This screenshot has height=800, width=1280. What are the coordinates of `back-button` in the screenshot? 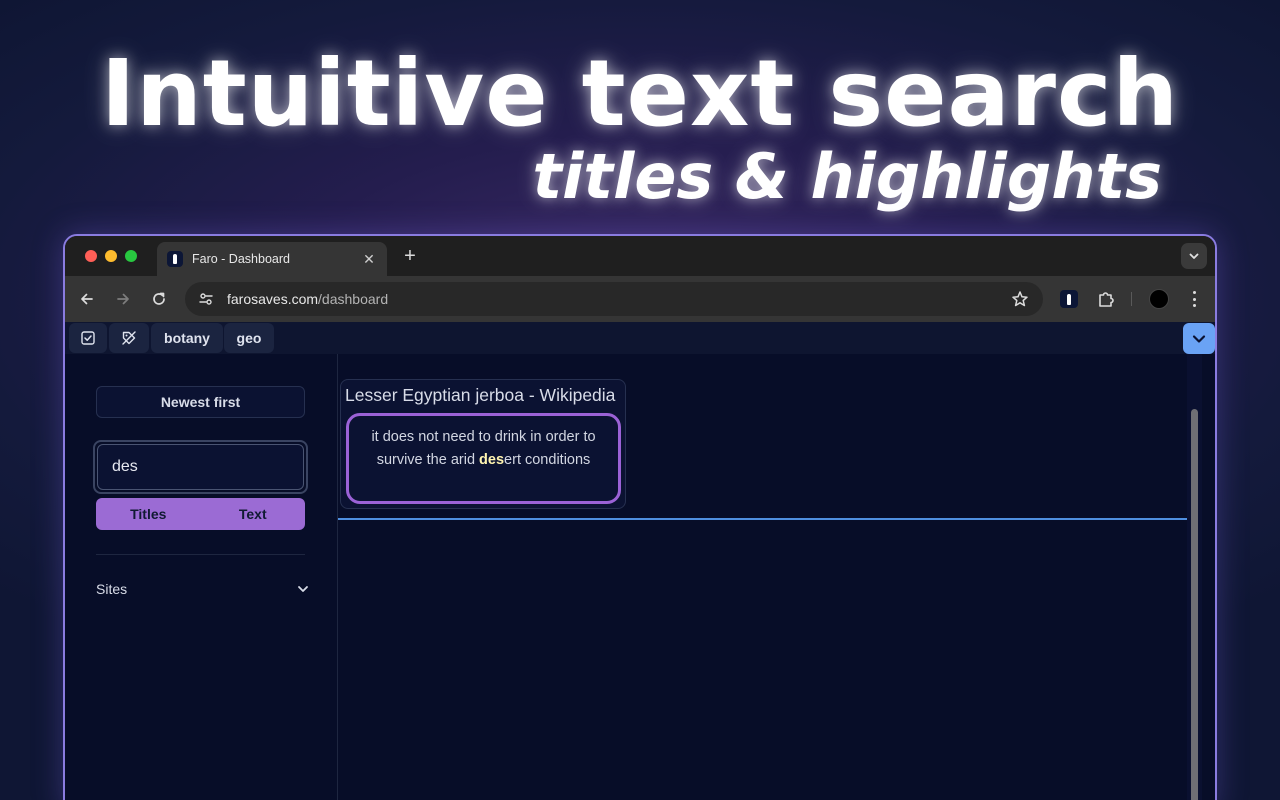 It's located at (87, 299).